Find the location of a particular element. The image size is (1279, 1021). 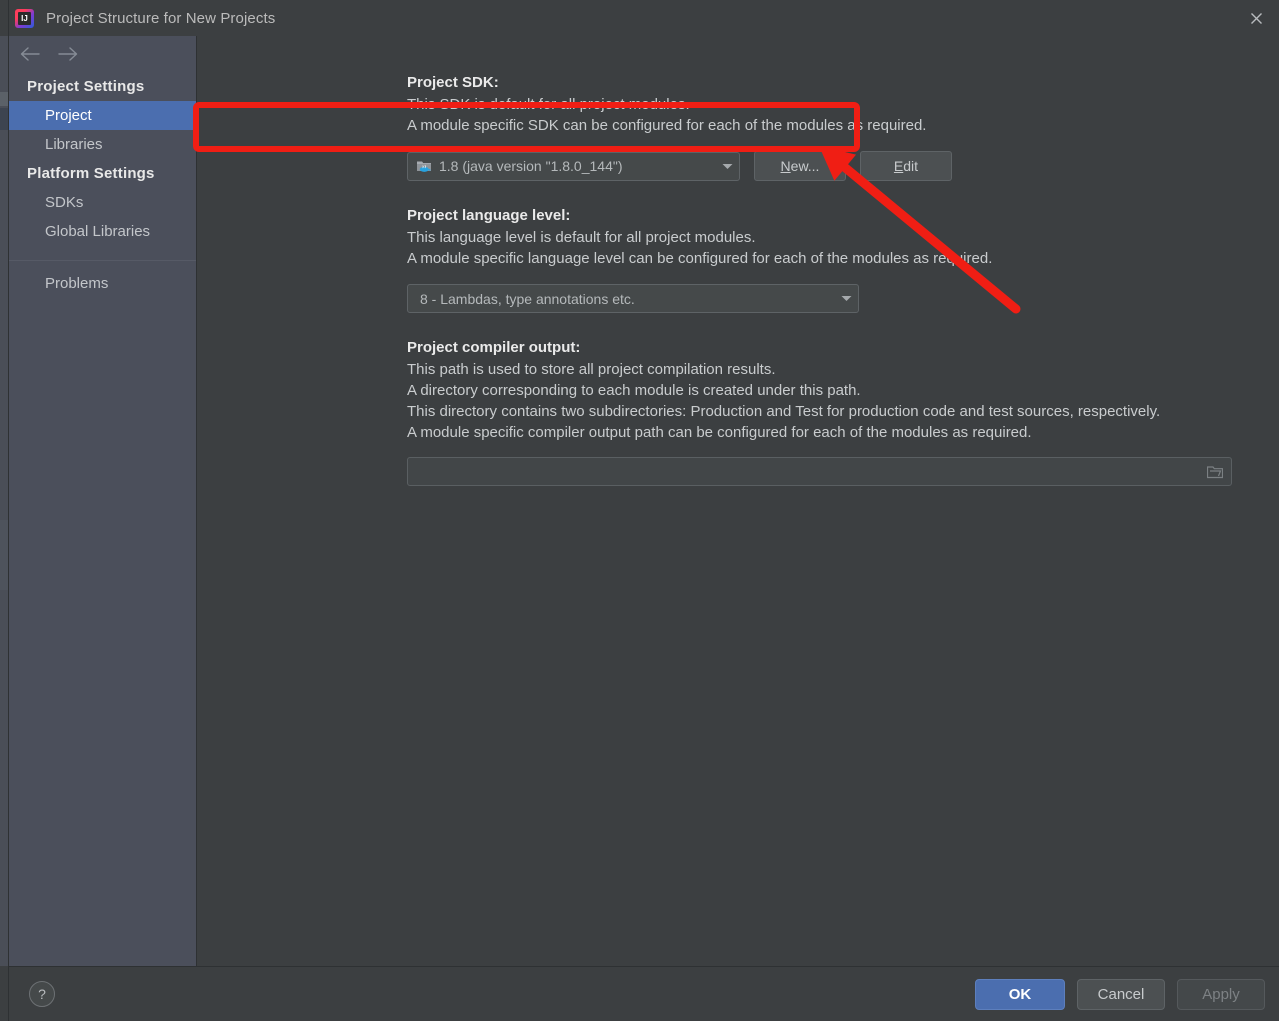

dialog-title: Project Structure for New Projects is located at coordinates (161, 18).